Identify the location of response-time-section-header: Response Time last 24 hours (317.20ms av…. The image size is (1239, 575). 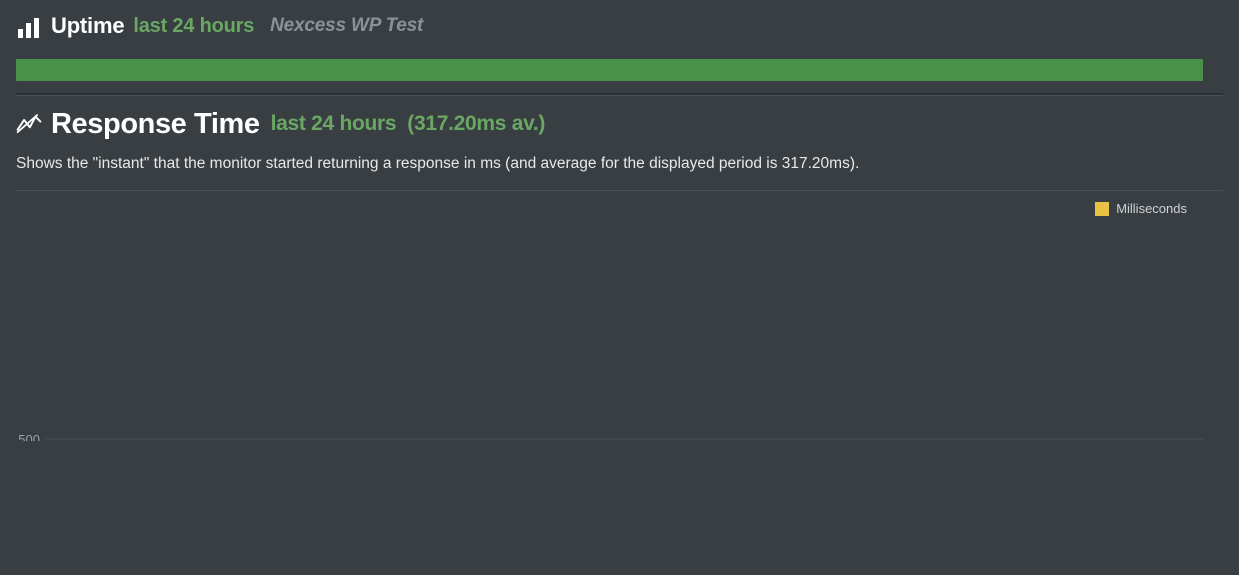
(619, 124).